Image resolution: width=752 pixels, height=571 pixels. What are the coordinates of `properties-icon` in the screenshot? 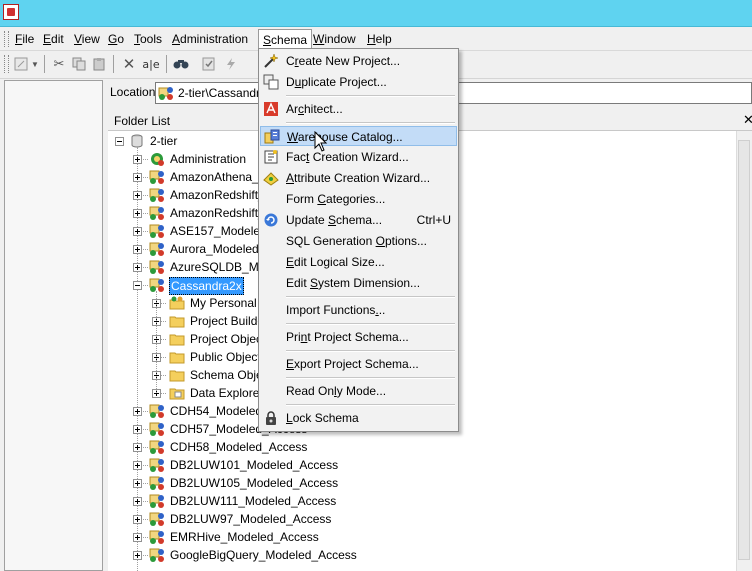 It's located at (21, 64).